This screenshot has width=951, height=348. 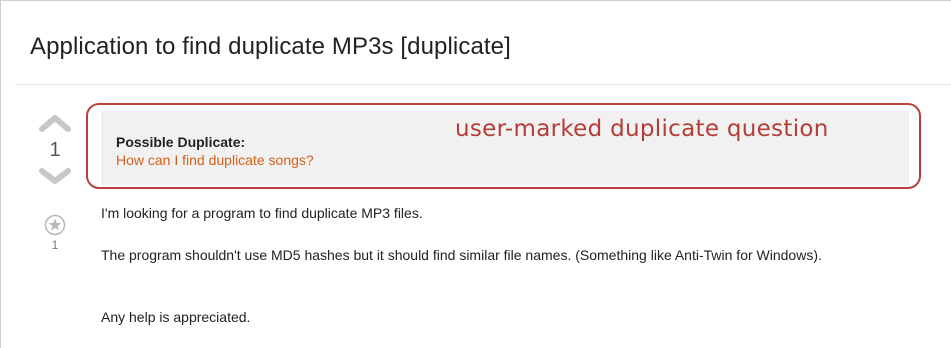 What do you see at coordinates (55, 245) in the screenshot?
I see `favorite-count: 1` at bounding box center [55, 245].